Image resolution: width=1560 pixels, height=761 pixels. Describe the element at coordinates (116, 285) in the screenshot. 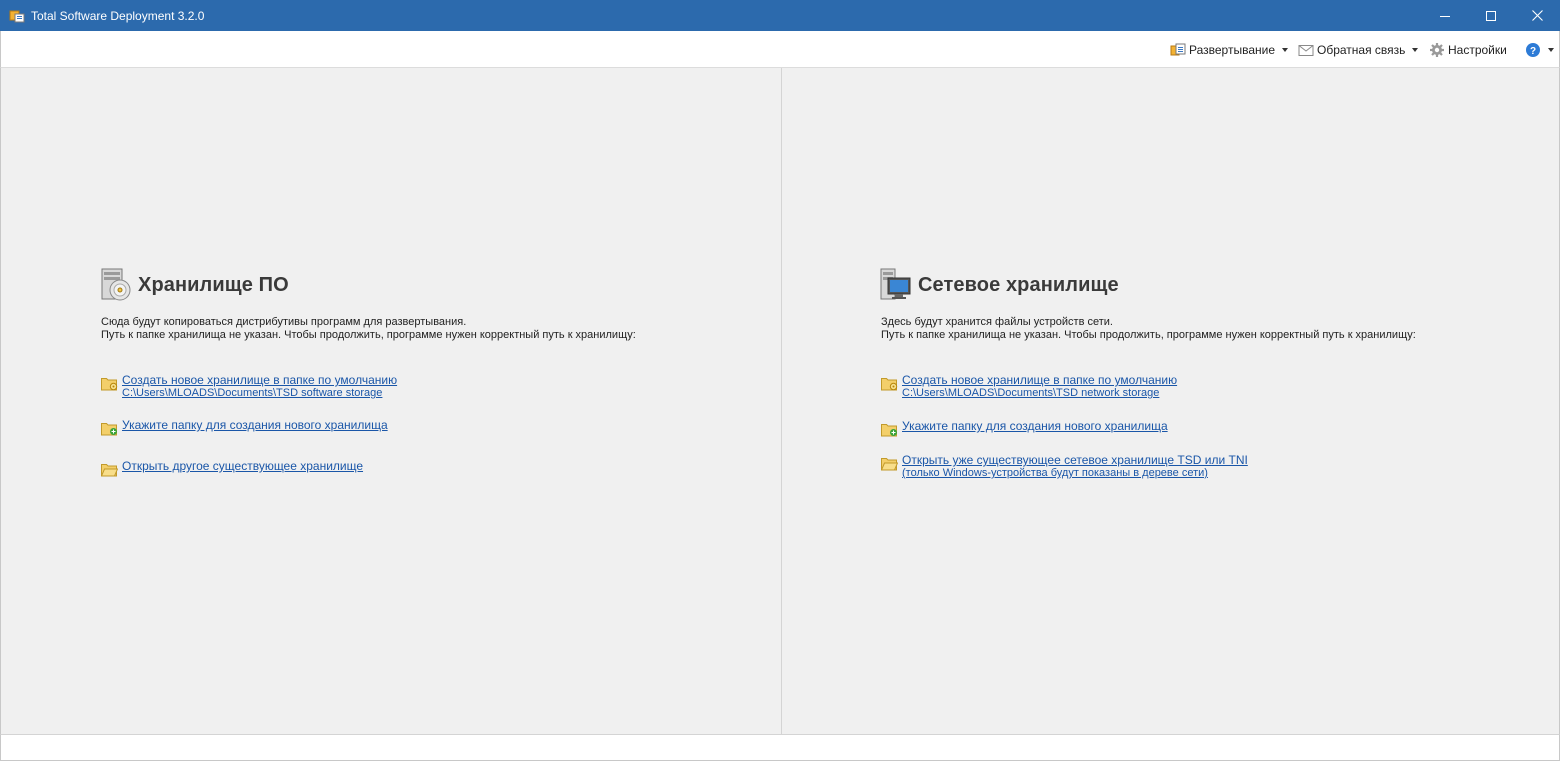

I see `software-storage-icon` at that location.